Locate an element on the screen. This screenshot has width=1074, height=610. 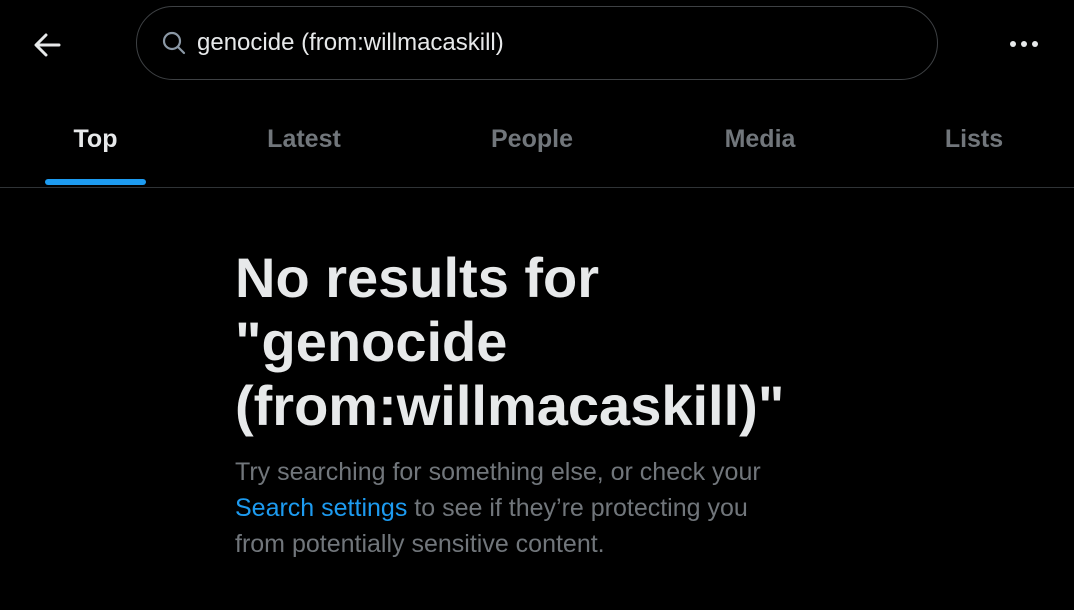
arrow-left-icon is located at coordinates (47, 45).